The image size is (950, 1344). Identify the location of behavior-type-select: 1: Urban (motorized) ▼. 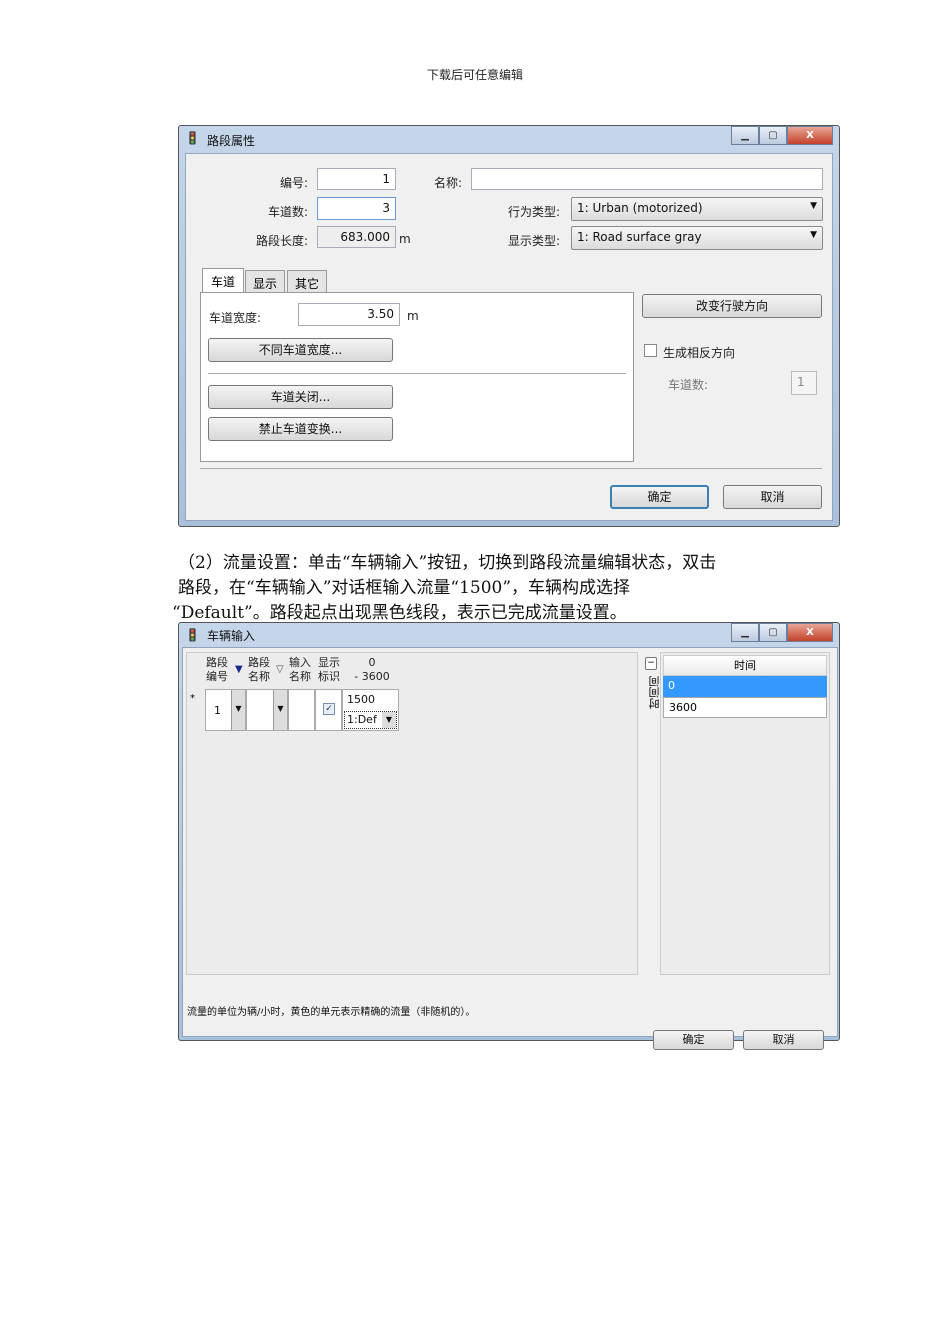
(697, 209).